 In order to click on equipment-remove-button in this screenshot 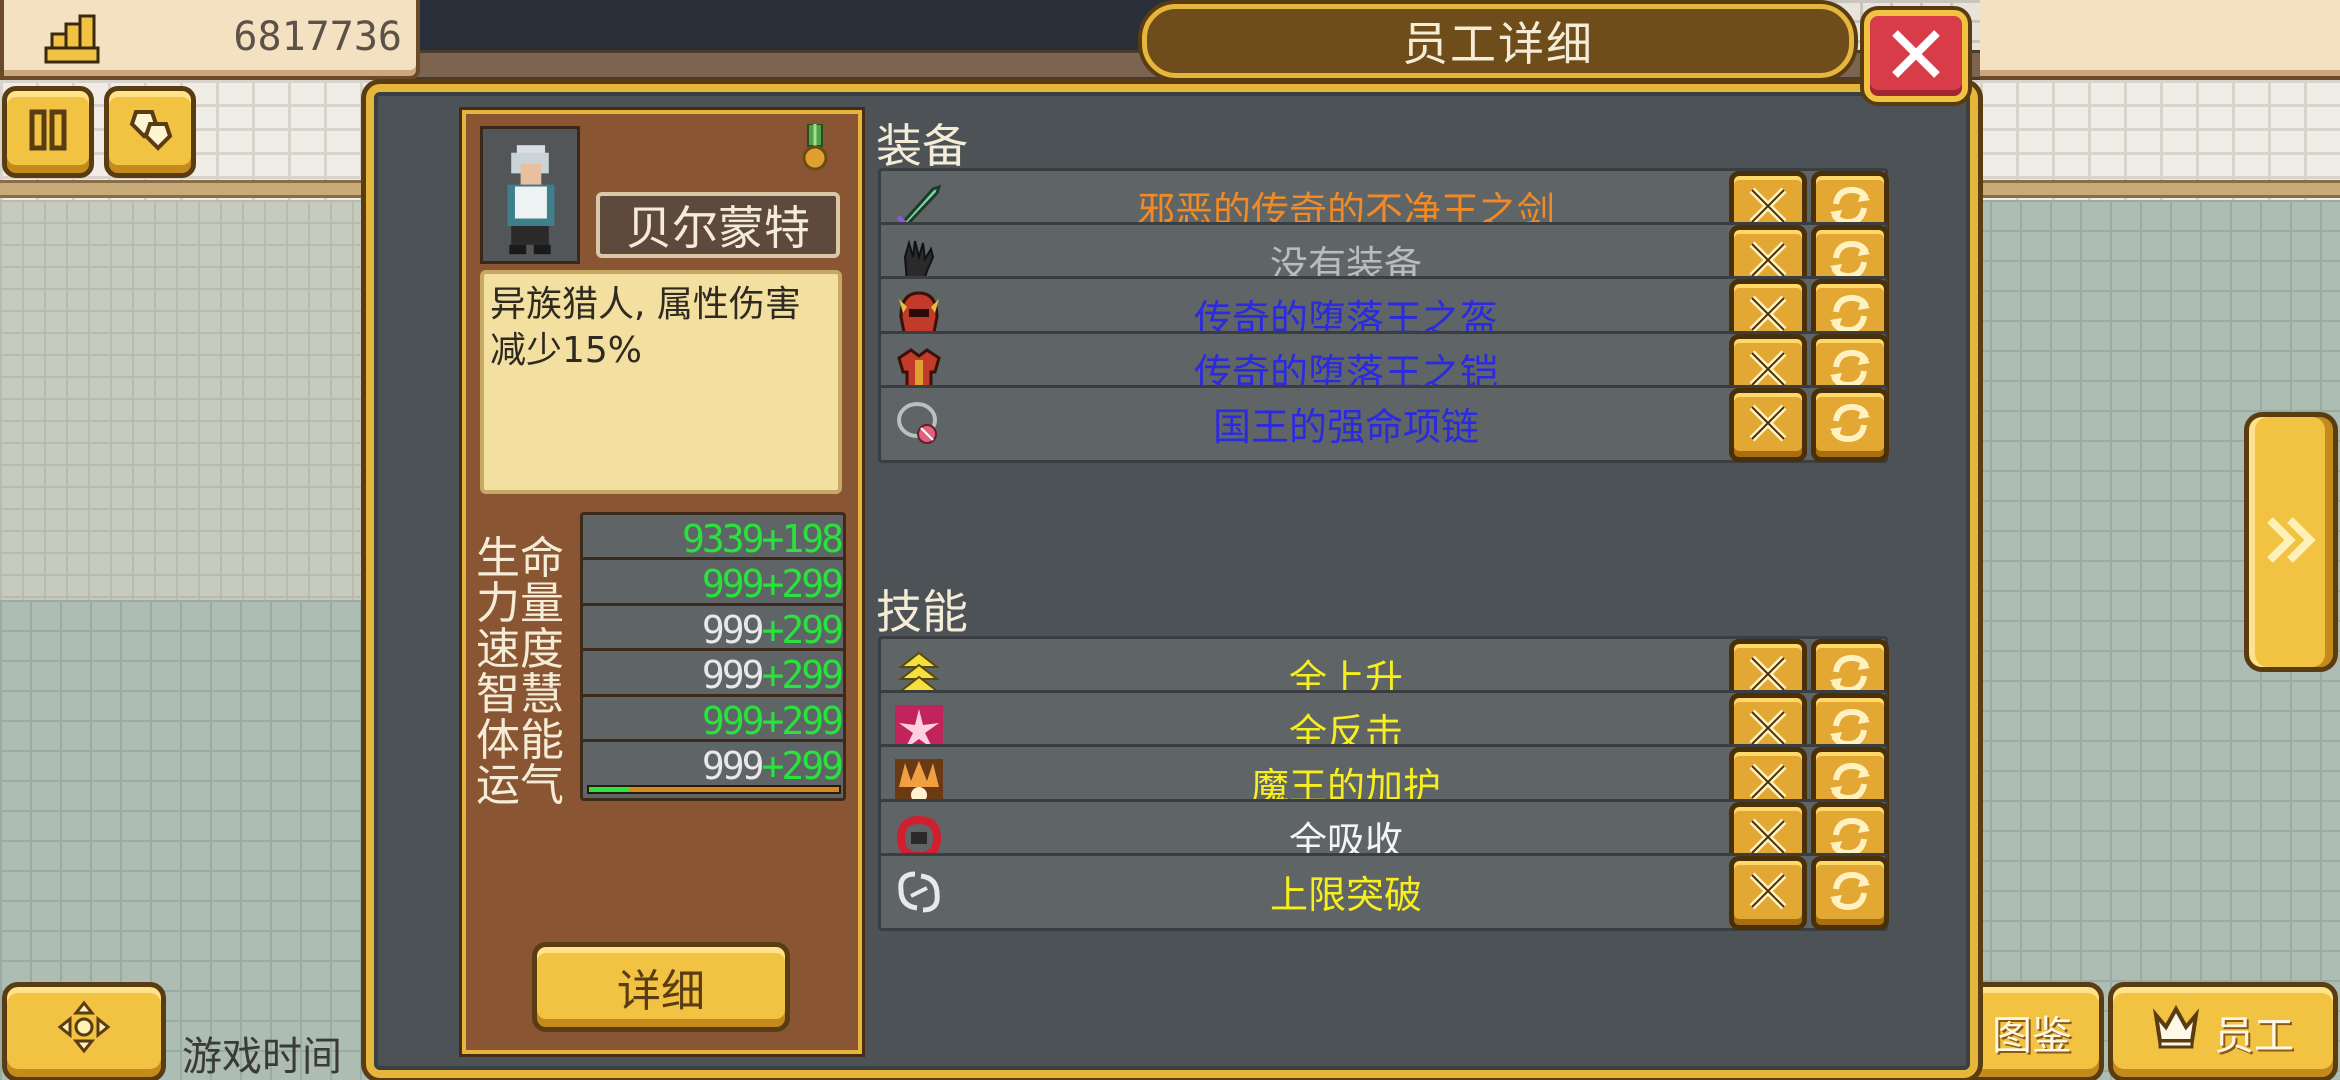, I will do `click(1768, 424)`.